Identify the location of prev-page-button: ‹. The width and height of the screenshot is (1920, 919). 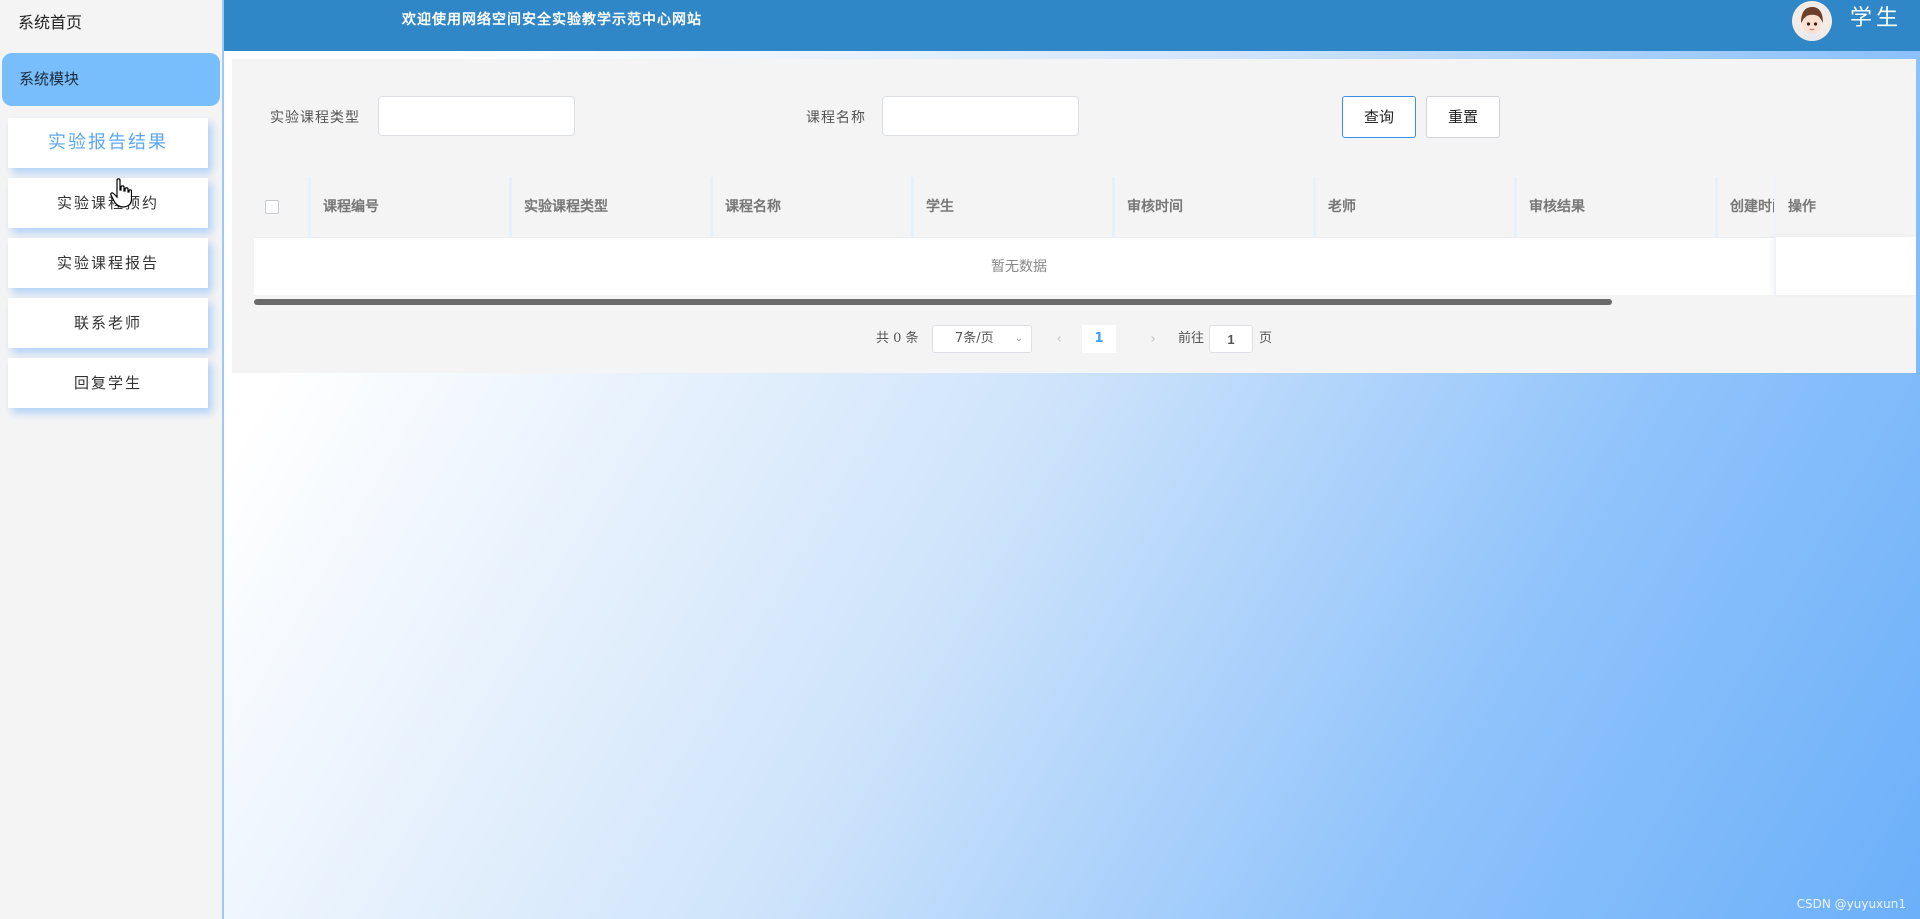
(1059, 339).